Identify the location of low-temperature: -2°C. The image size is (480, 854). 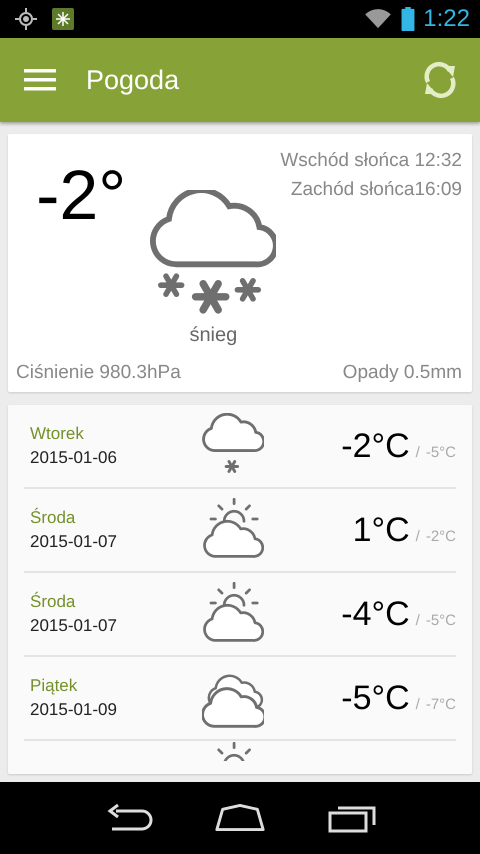
(441, 536).